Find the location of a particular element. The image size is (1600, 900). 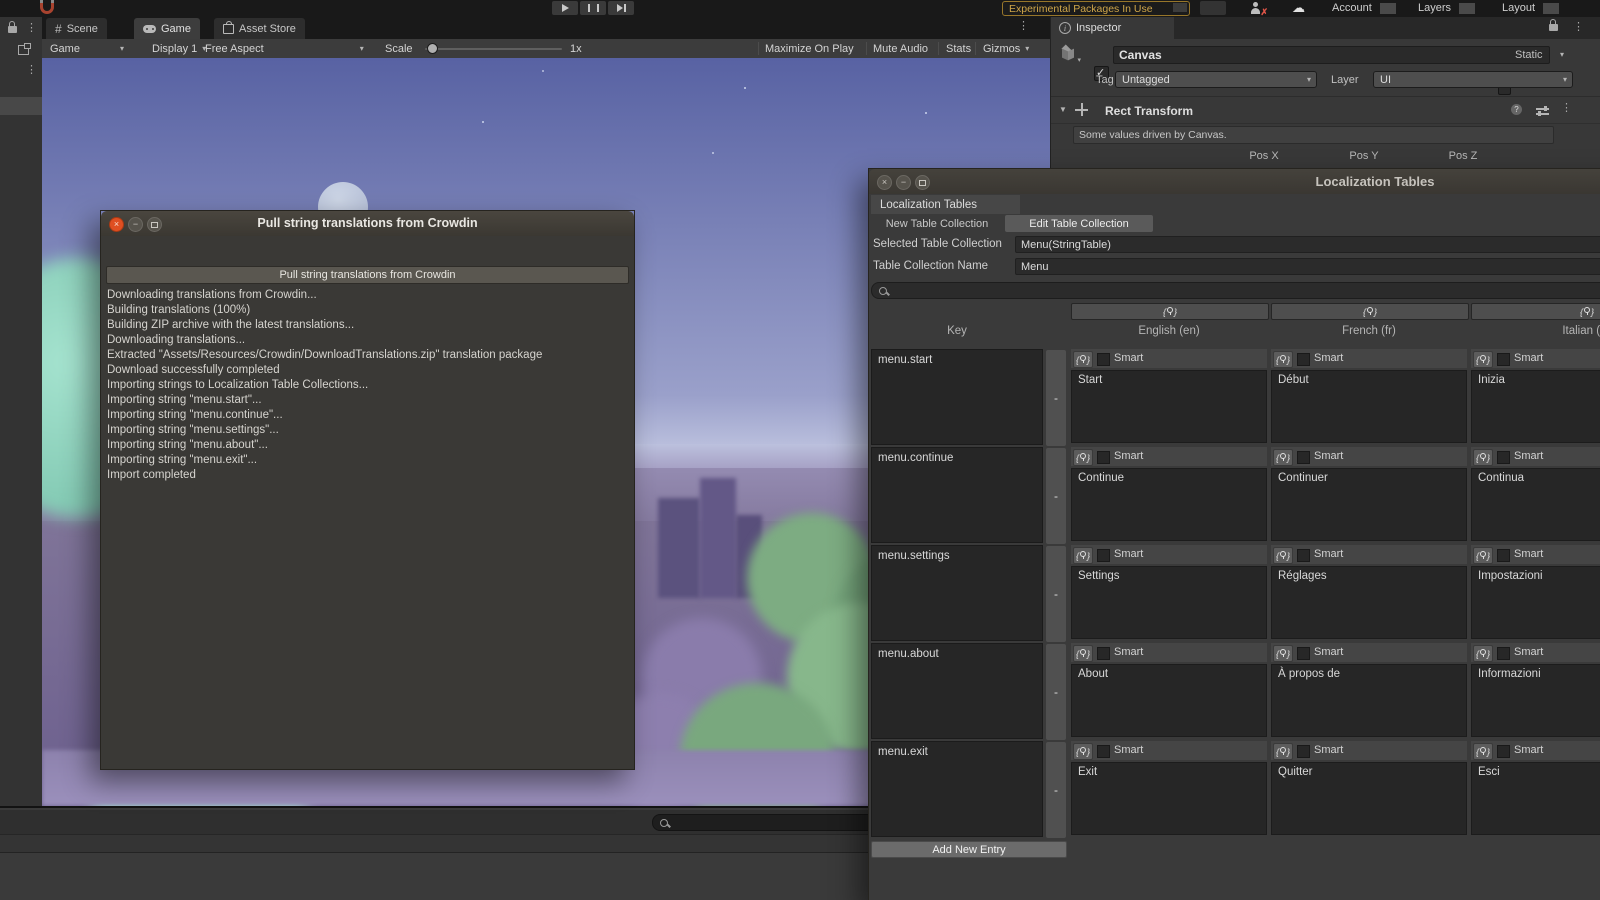

layers-dropdown: Layers is located at coordinates (1447, 8).